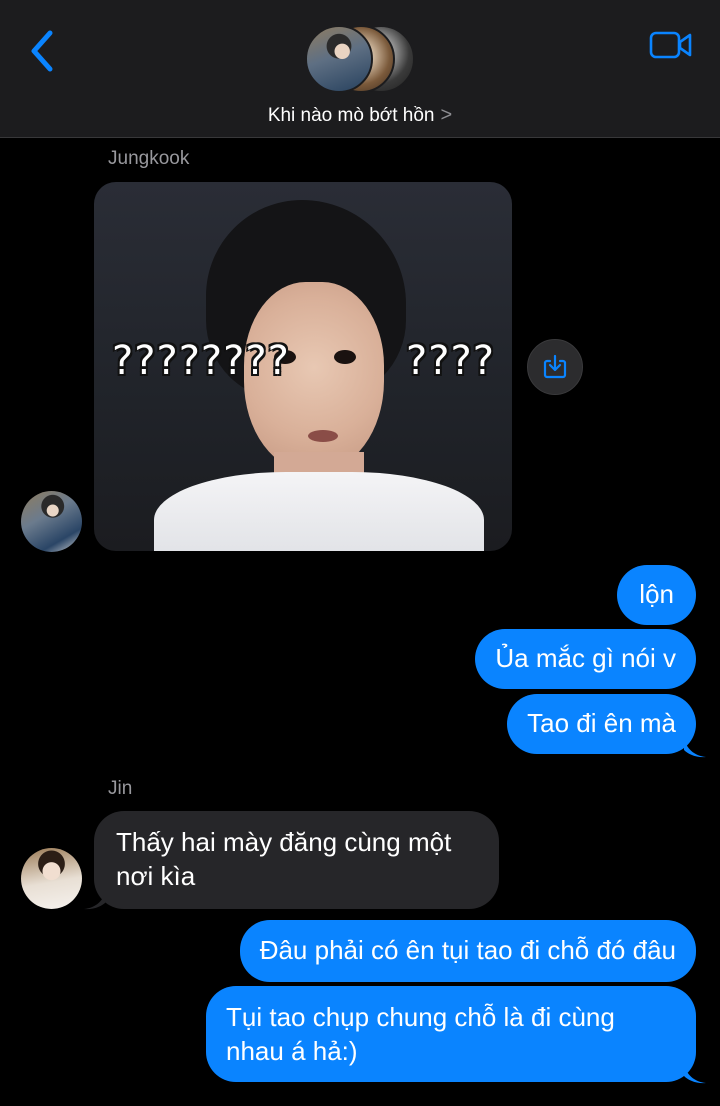 The width and height of the screenshot is (720, 1106). Describe the element at coordinates (120, 788) in the screenshot. I see `sender-name: Jin` at that location.